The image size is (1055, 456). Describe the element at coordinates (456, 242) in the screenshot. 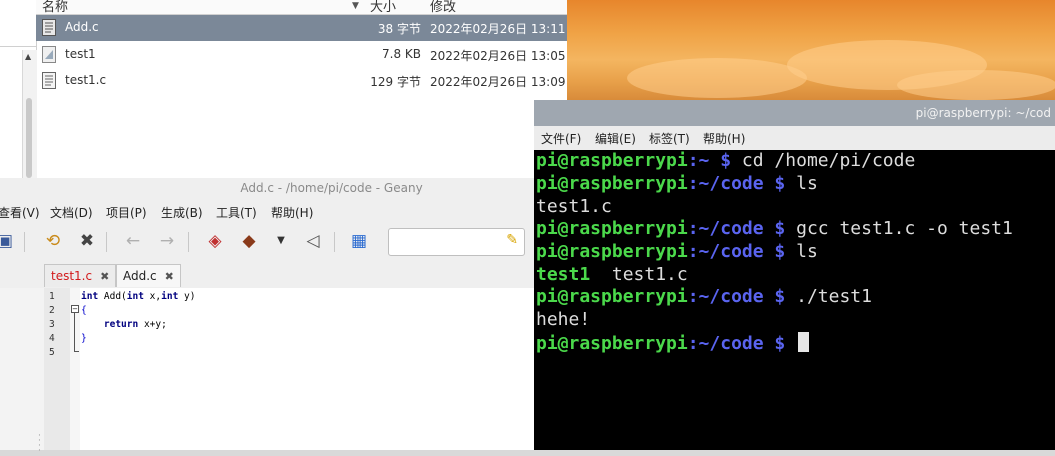

I see `search-input: ✎` at that location.